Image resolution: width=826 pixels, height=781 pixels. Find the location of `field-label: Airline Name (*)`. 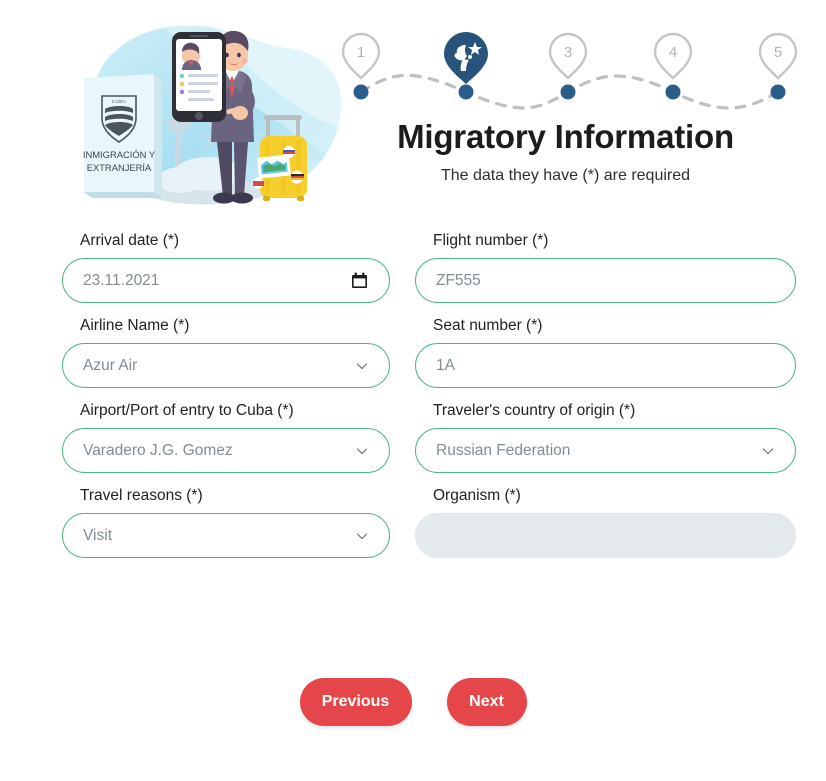

field-label: Airline Name (*) is located at coordinates (135, 325).